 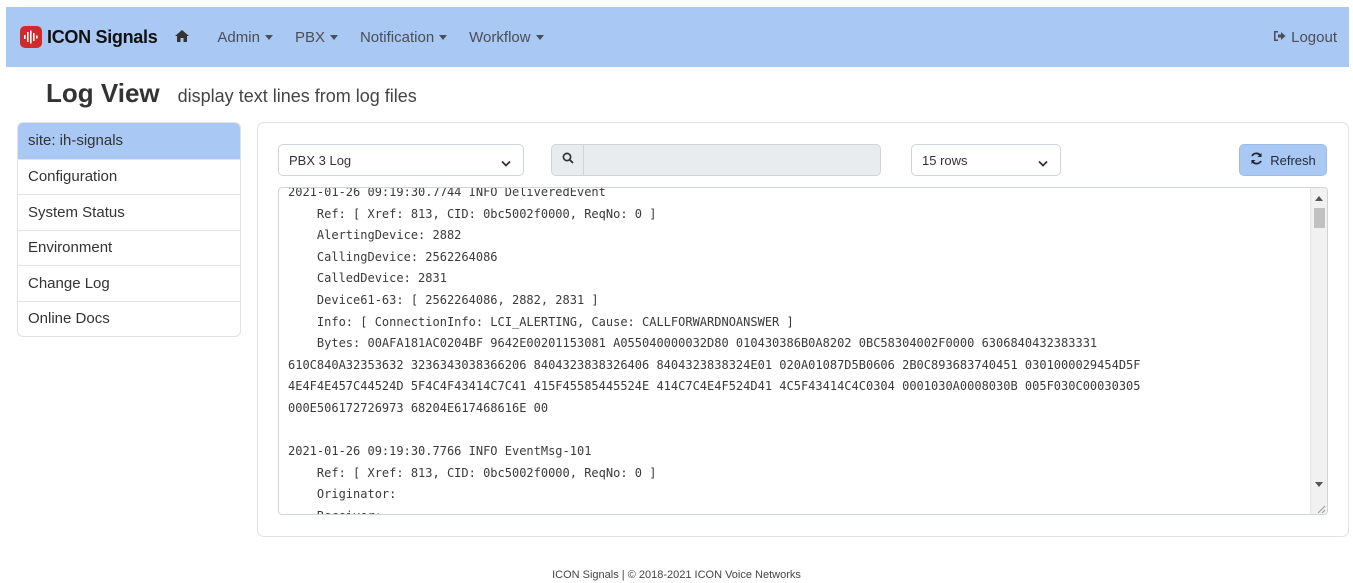 I want to click on sidebar-item-environment: Environment, so click(x=129, y=247).